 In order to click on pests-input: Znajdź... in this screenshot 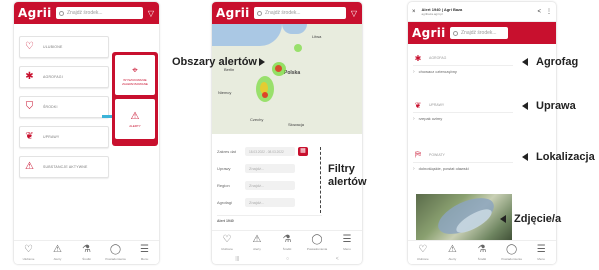, I will do `click(270, 202)`.